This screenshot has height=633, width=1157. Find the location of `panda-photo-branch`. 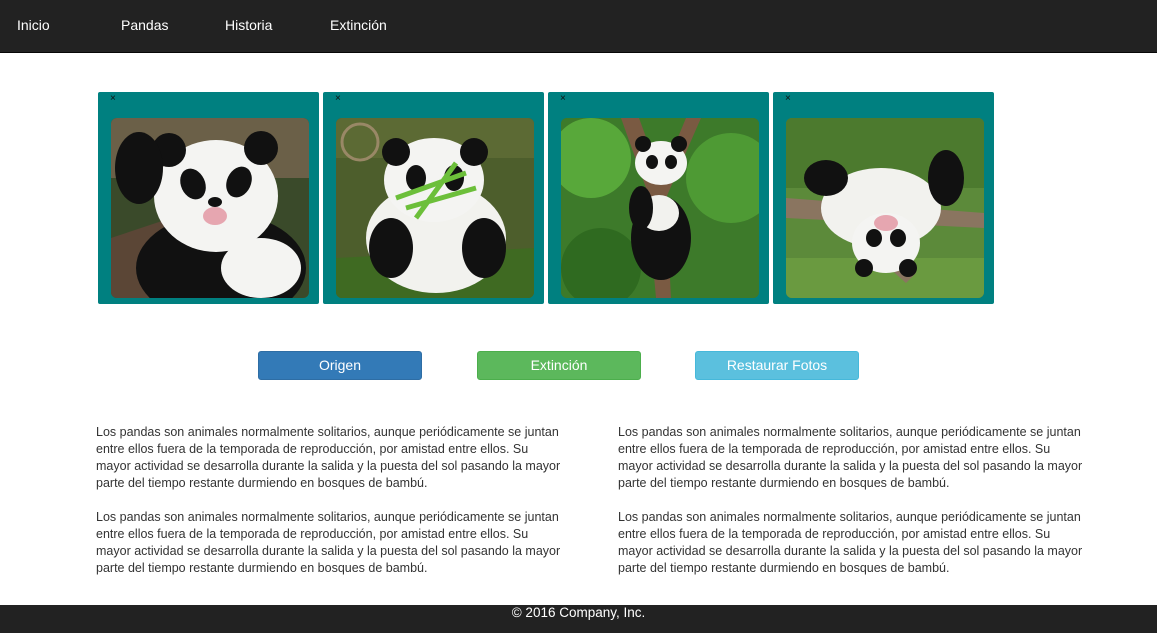

panda-photo-branch is located at coordinates (885, 208).